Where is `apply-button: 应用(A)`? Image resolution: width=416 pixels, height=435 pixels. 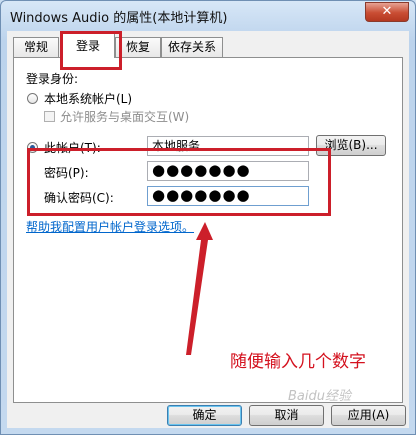 apply-button: 应用(A) is located at coordinates (368, 415).